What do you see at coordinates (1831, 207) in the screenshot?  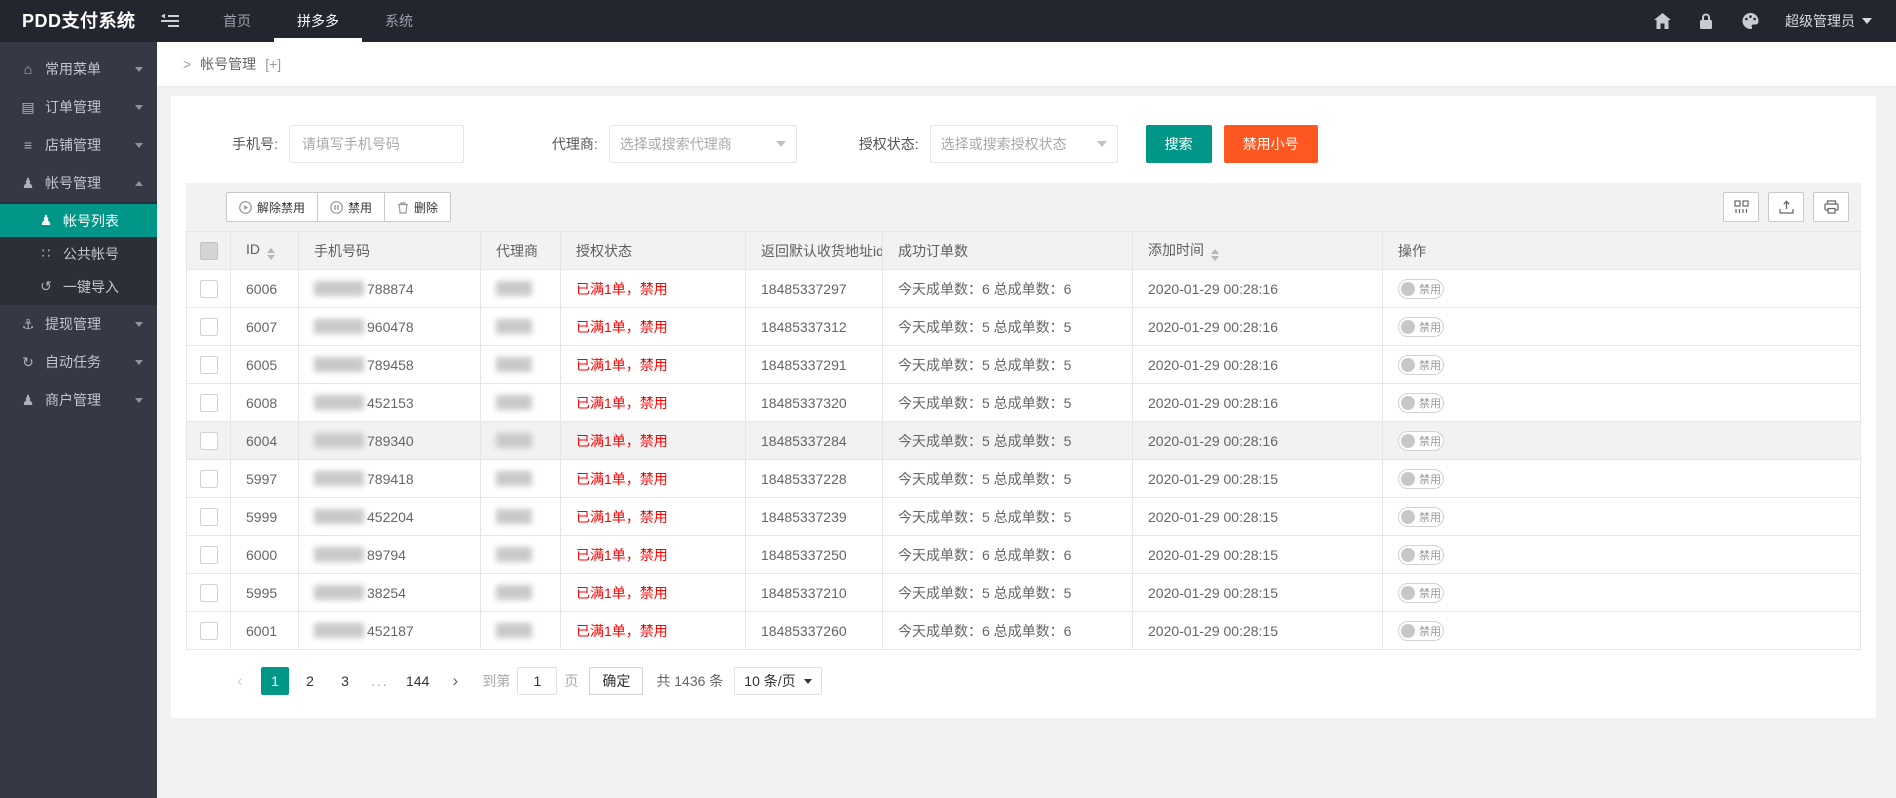 I see `print-button` at bounding box center [1831, 207].